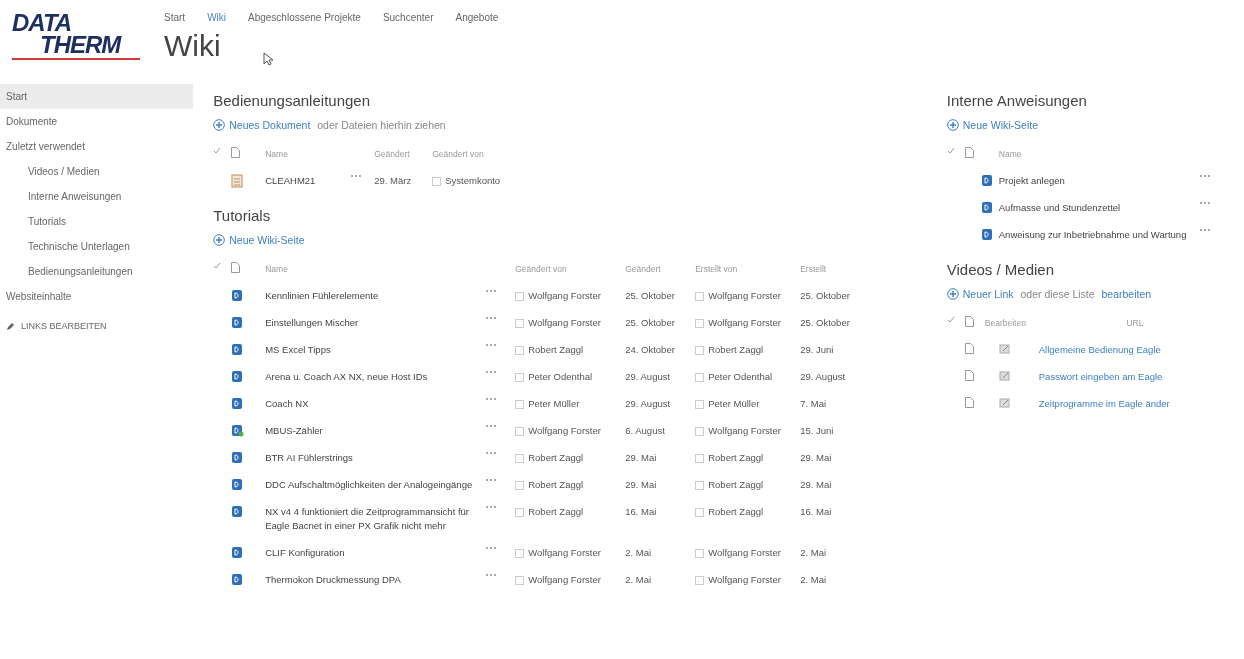 This screenshot has height=659, width=1244. What do you see at coordinates (1064, 208) in the screenshot?
I see `wiki-page-link: Aufmasse und Stundenzettel` at bounding box center [1064, 208].